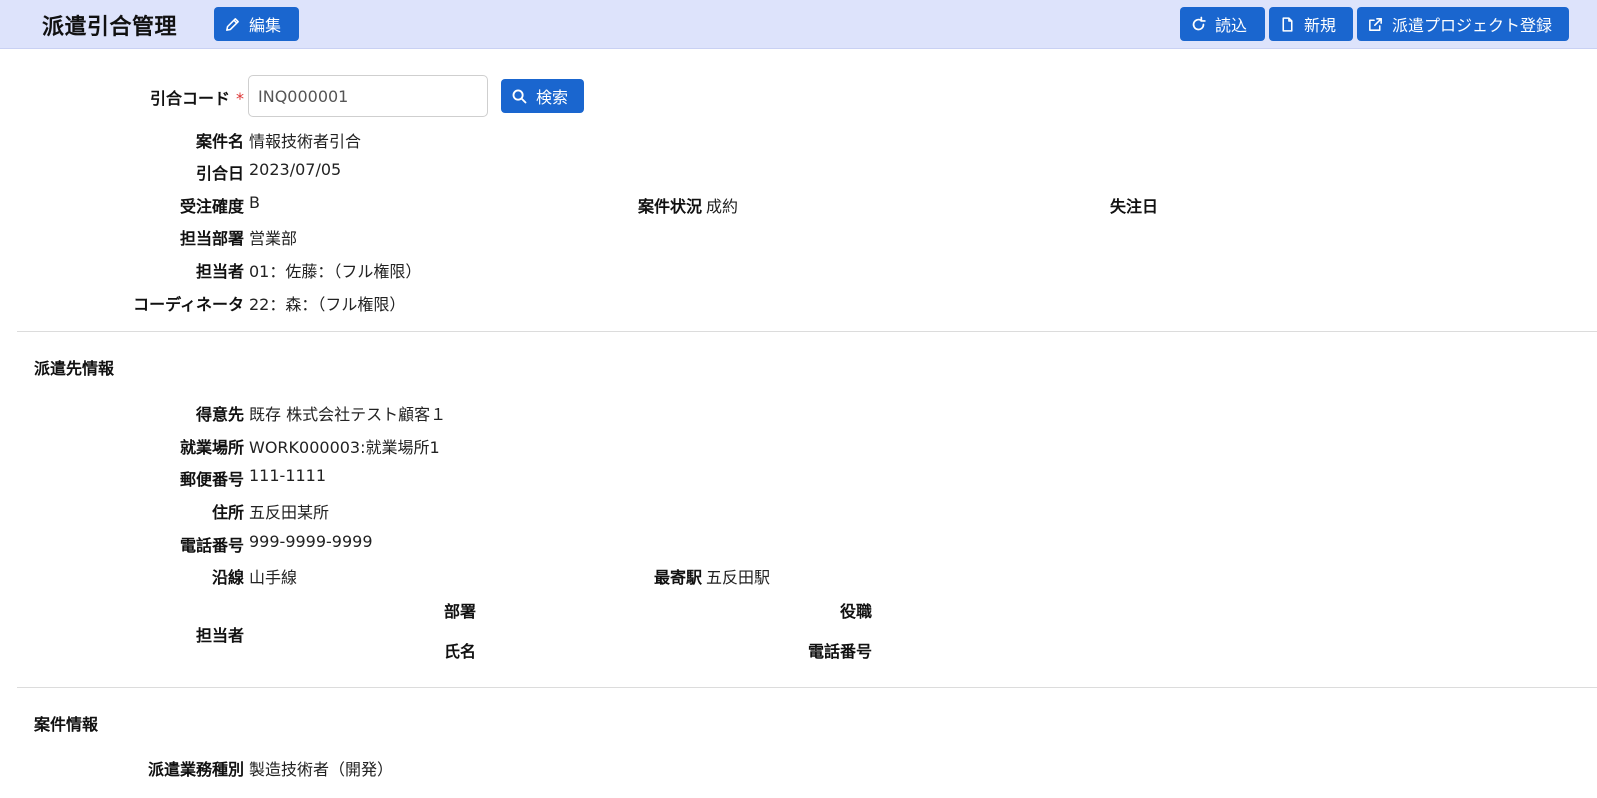 The width and height of the screenshot is (1597, 798). What do you see at coordinates (738, 577) in the screenshot?
I see `nearest-station-value: 五反田駅` at bounding box center [738, 577].